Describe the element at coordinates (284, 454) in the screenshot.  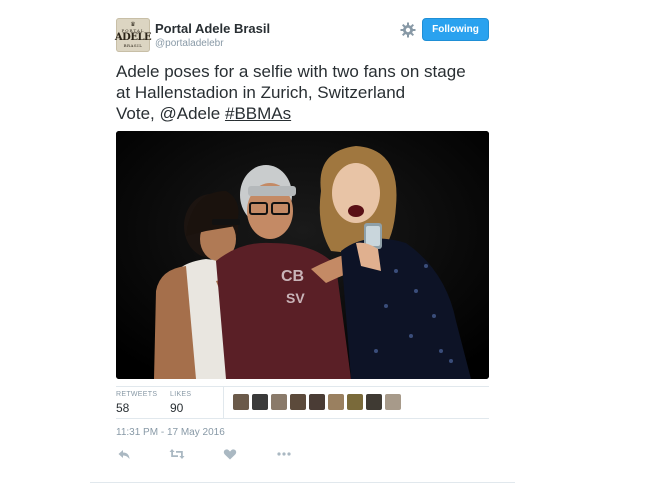
I see `more-icon` at that location.